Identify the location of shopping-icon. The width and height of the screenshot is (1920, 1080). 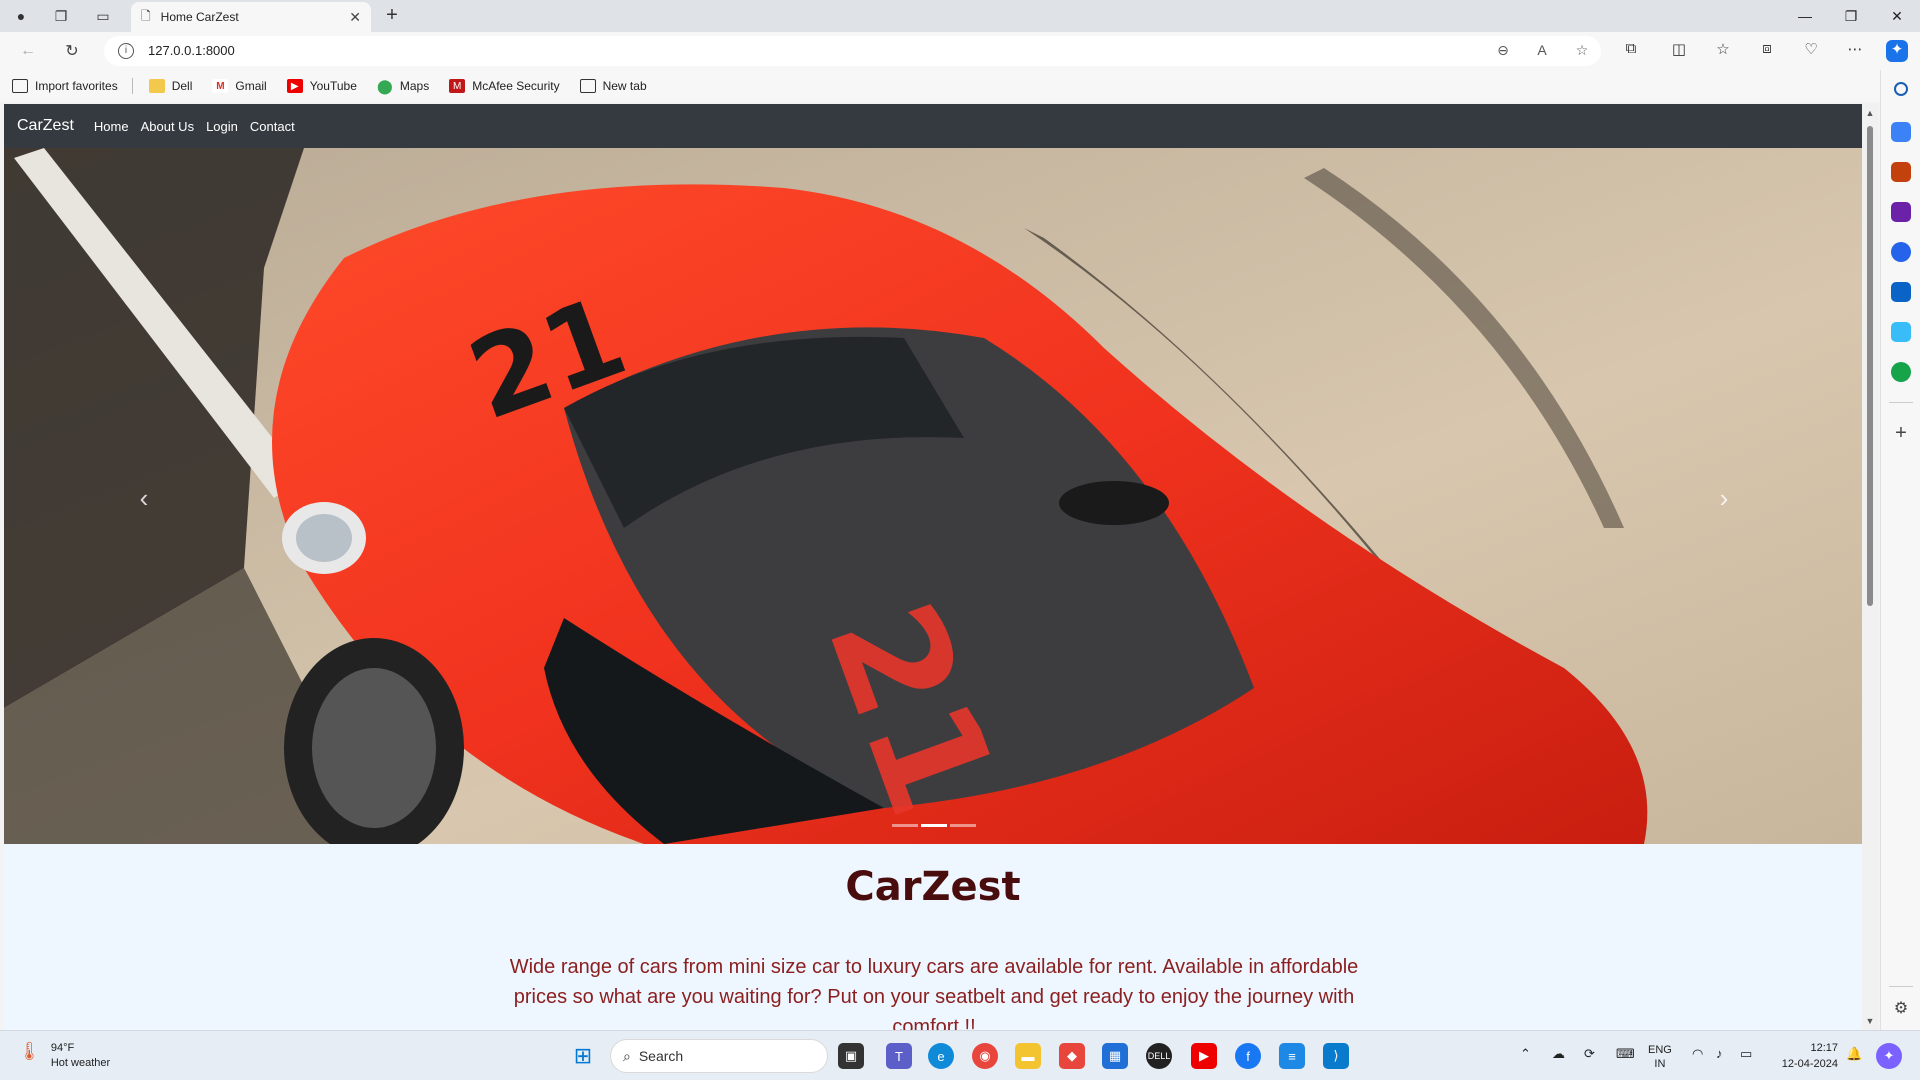
(1901, 132).